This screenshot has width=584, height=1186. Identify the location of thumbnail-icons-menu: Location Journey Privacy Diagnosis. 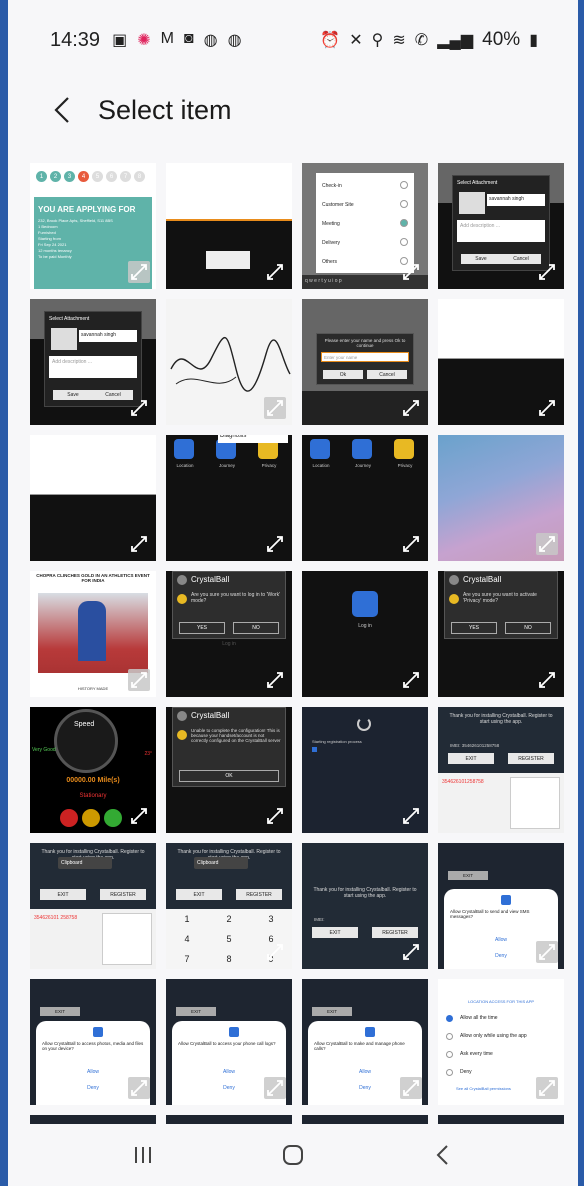
(229, 498).